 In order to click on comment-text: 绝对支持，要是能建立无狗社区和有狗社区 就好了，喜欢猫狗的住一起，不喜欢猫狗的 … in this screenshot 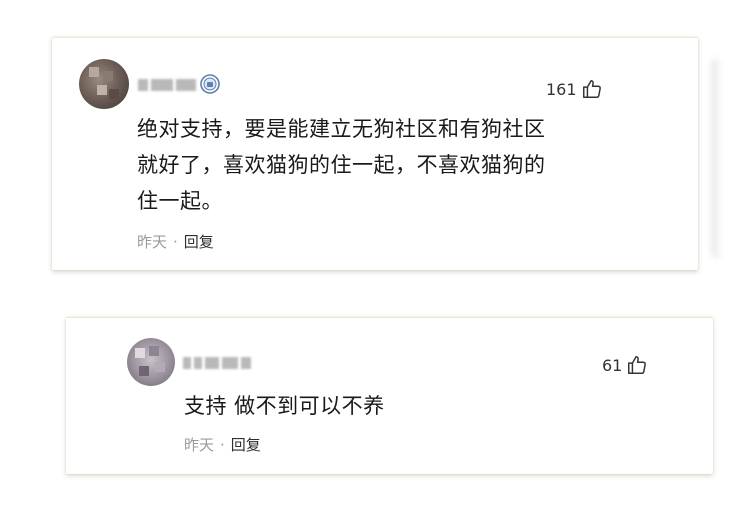, I will do `click(341, 165)`.